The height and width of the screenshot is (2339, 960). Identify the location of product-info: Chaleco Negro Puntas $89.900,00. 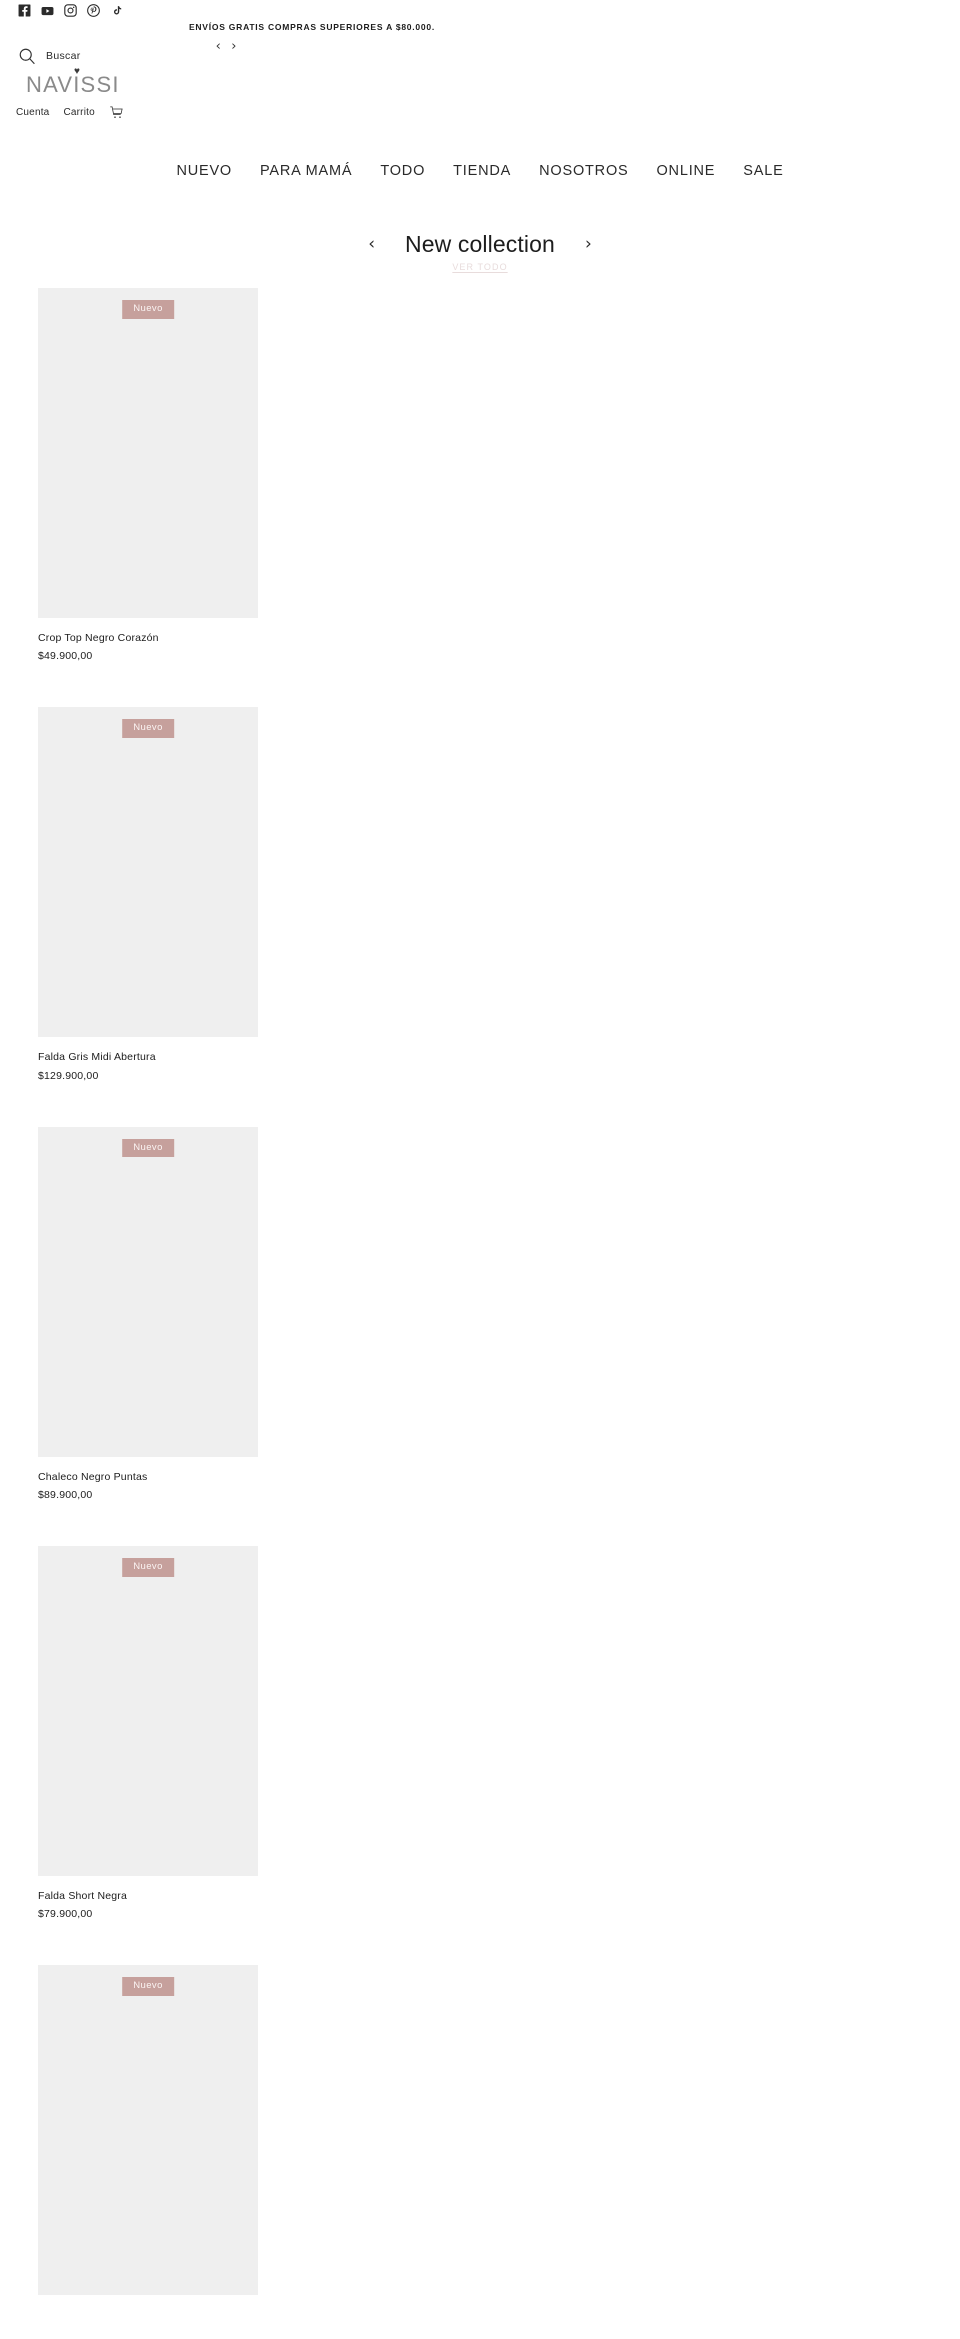
(148, 1479).